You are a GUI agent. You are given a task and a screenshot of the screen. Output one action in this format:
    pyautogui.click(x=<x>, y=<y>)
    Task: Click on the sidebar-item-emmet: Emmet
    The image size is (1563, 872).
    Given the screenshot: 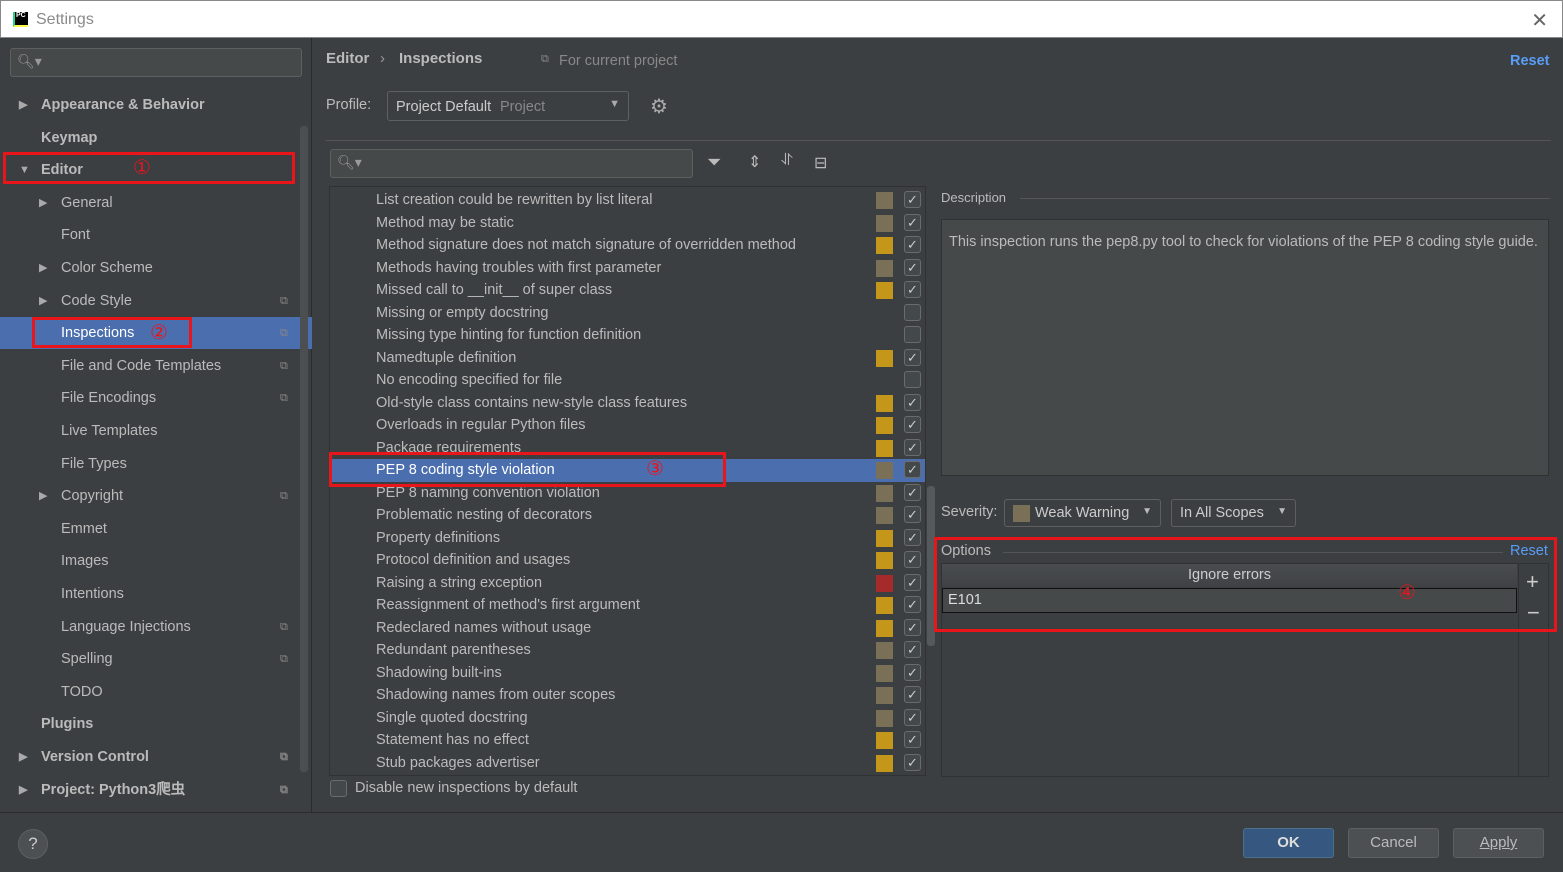 What is the action you would take?
    pyautogui.click(x=156, y=529)
    